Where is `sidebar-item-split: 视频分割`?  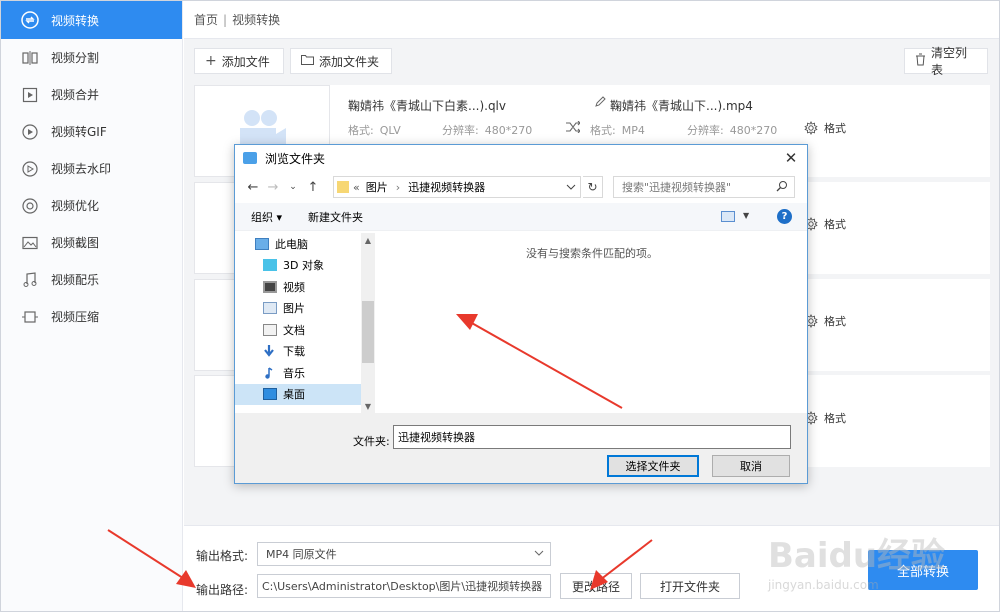
sidebar-item-split: 视频分割 is located at coordinates (91, 57).